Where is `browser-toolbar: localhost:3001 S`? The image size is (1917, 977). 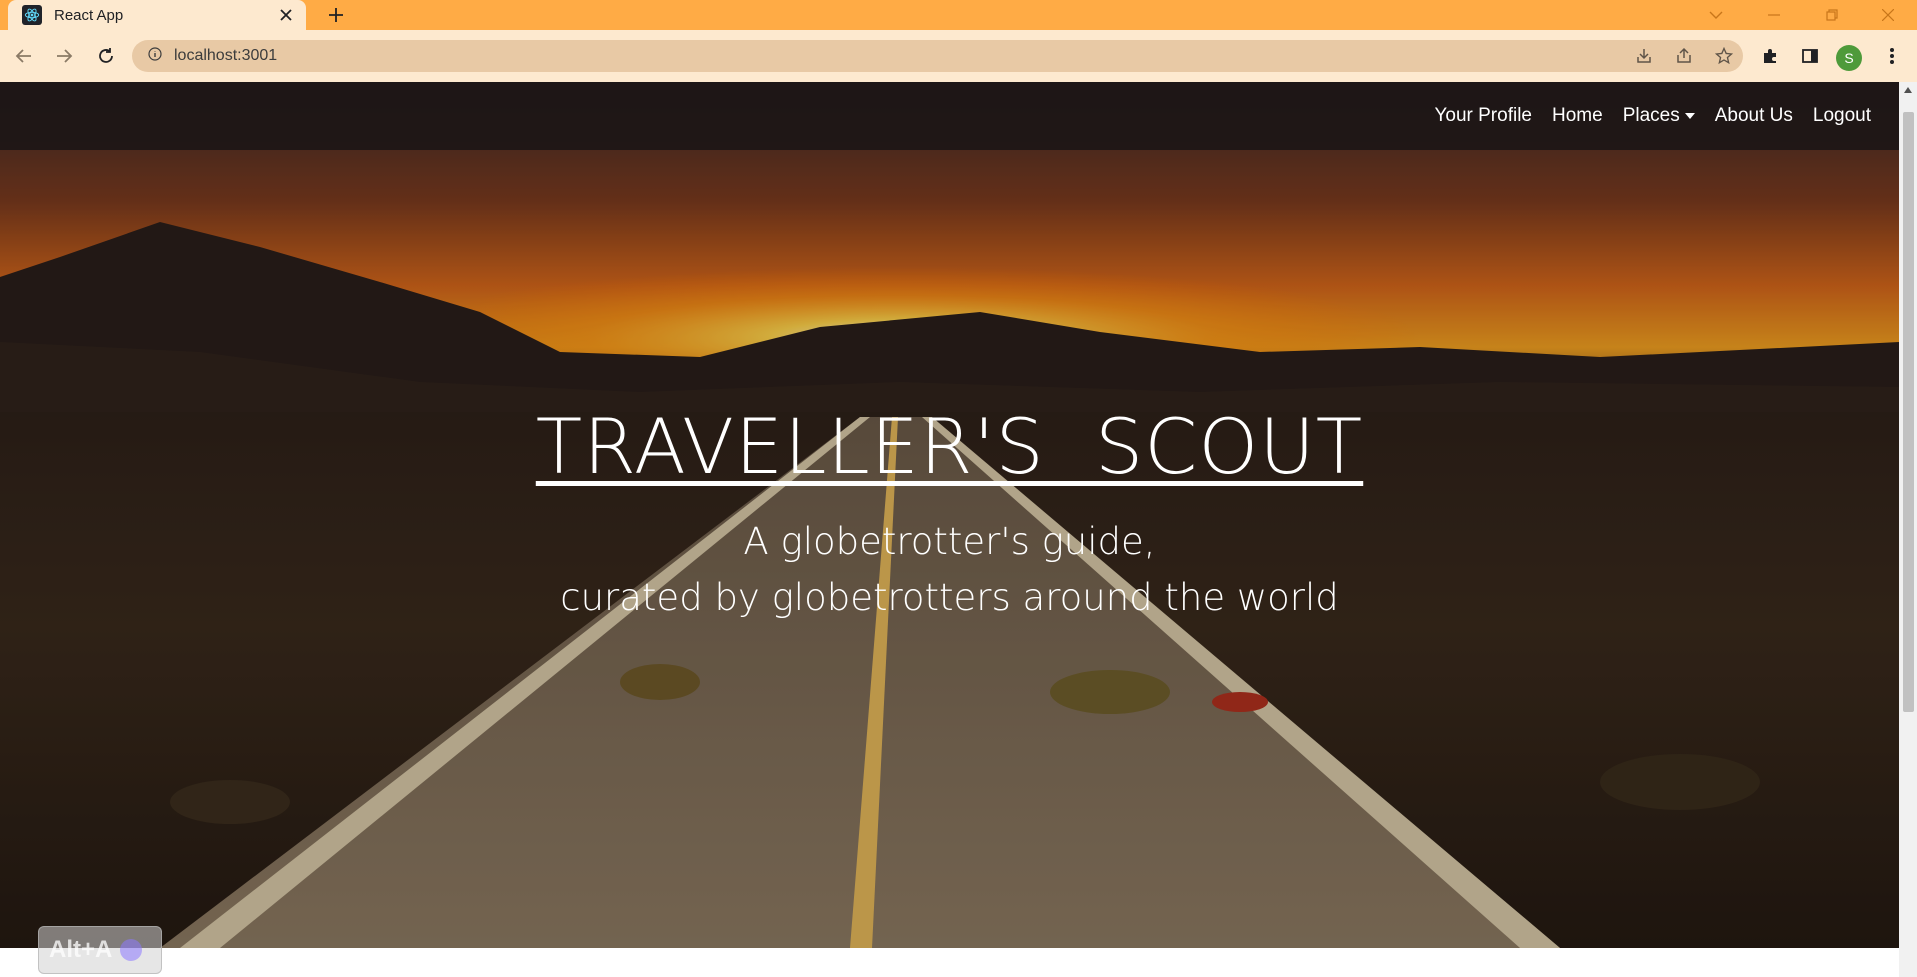 browser-toolbar: localhost:3001 S is located at coordinates (958, 56).